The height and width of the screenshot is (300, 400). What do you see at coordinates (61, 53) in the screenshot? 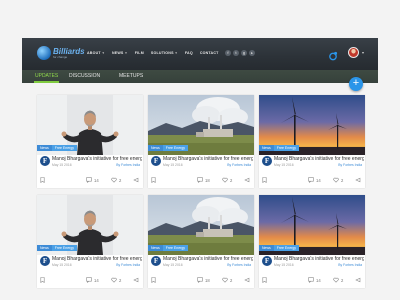
I see `site-logo: Billiards for change` at bounding box center [61, 53].